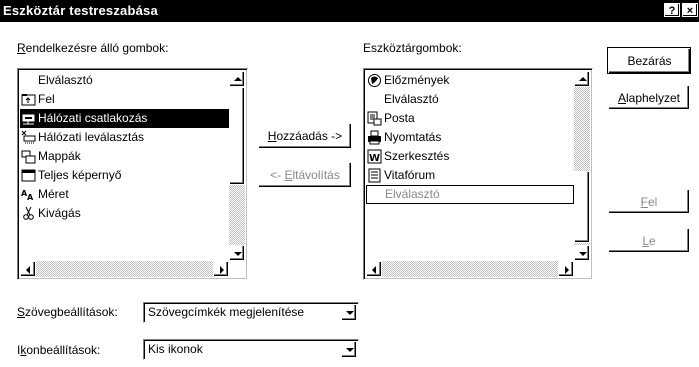 The image size is (699, 367). What do you see at coordinates (374, 80) in the screenshot?
I see `history-icon` at bounding box center [374, 80].